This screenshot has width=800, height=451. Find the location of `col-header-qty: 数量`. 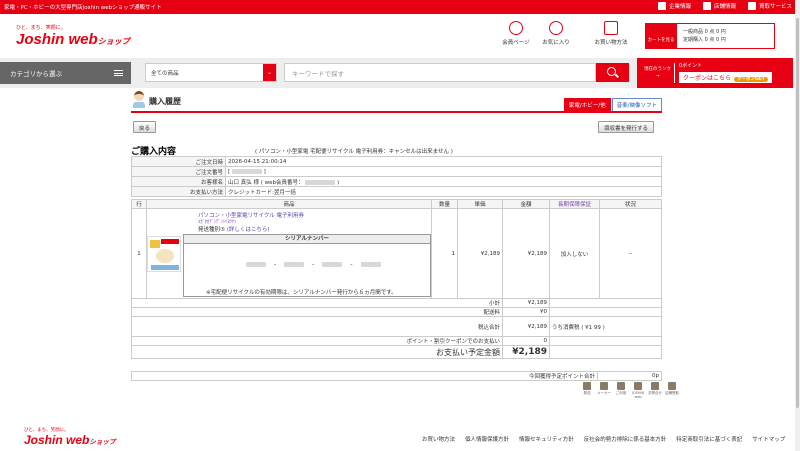

col-header-qty: 数量 is located at coordinates (444, 204).